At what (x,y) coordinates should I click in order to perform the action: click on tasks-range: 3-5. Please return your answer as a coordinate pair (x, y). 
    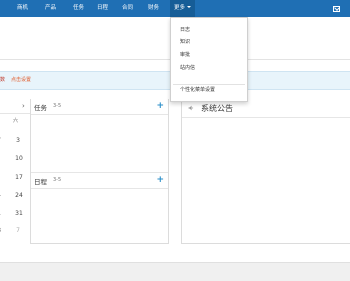
    Looking at the image, I should click on (57, 106).